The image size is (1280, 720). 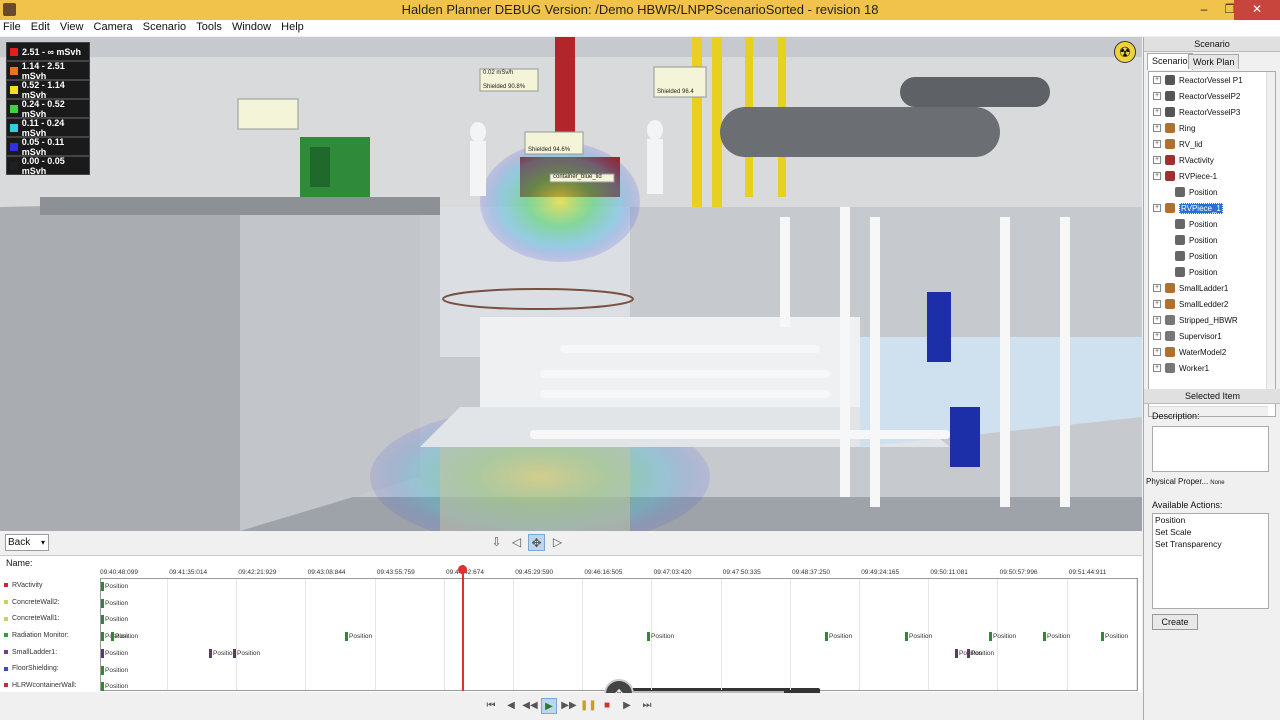 What do you see at coordinates (536, 542) in the screenshot?
I see `move-all-icon: ✥` at bounding box center [536, 542].